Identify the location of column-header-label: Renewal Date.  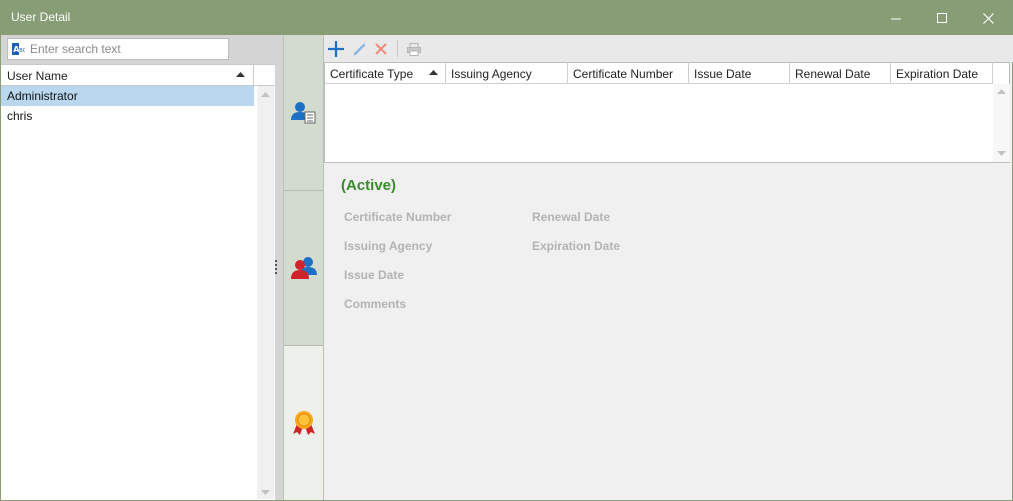
(833, 74).